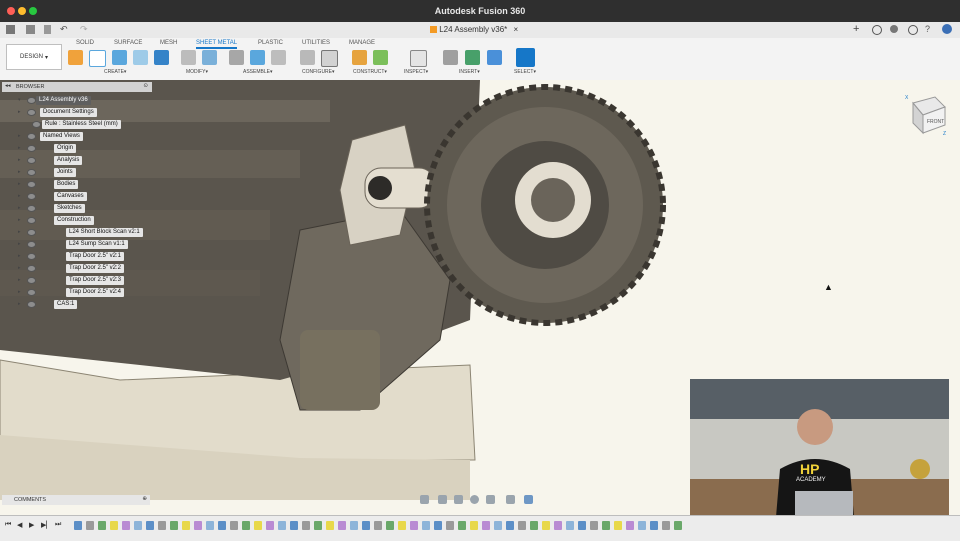 The image size is (960, 541). I want to click on create-base-feature-icon, so click(161, 57).